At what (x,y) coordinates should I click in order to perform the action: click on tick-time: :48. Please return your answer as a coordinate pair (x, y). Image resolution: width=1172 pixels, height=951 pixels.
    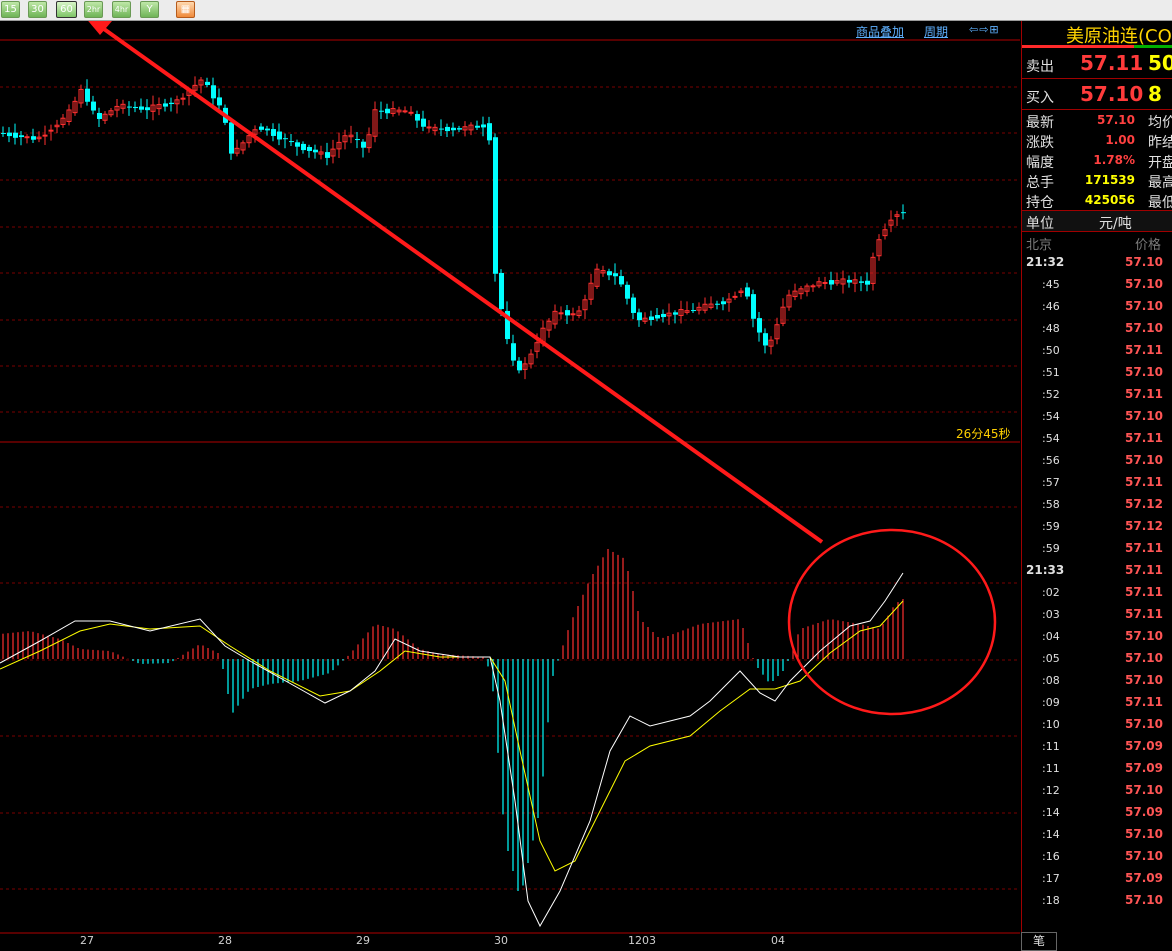
    Looking at the image, I should click on (1051, 328).